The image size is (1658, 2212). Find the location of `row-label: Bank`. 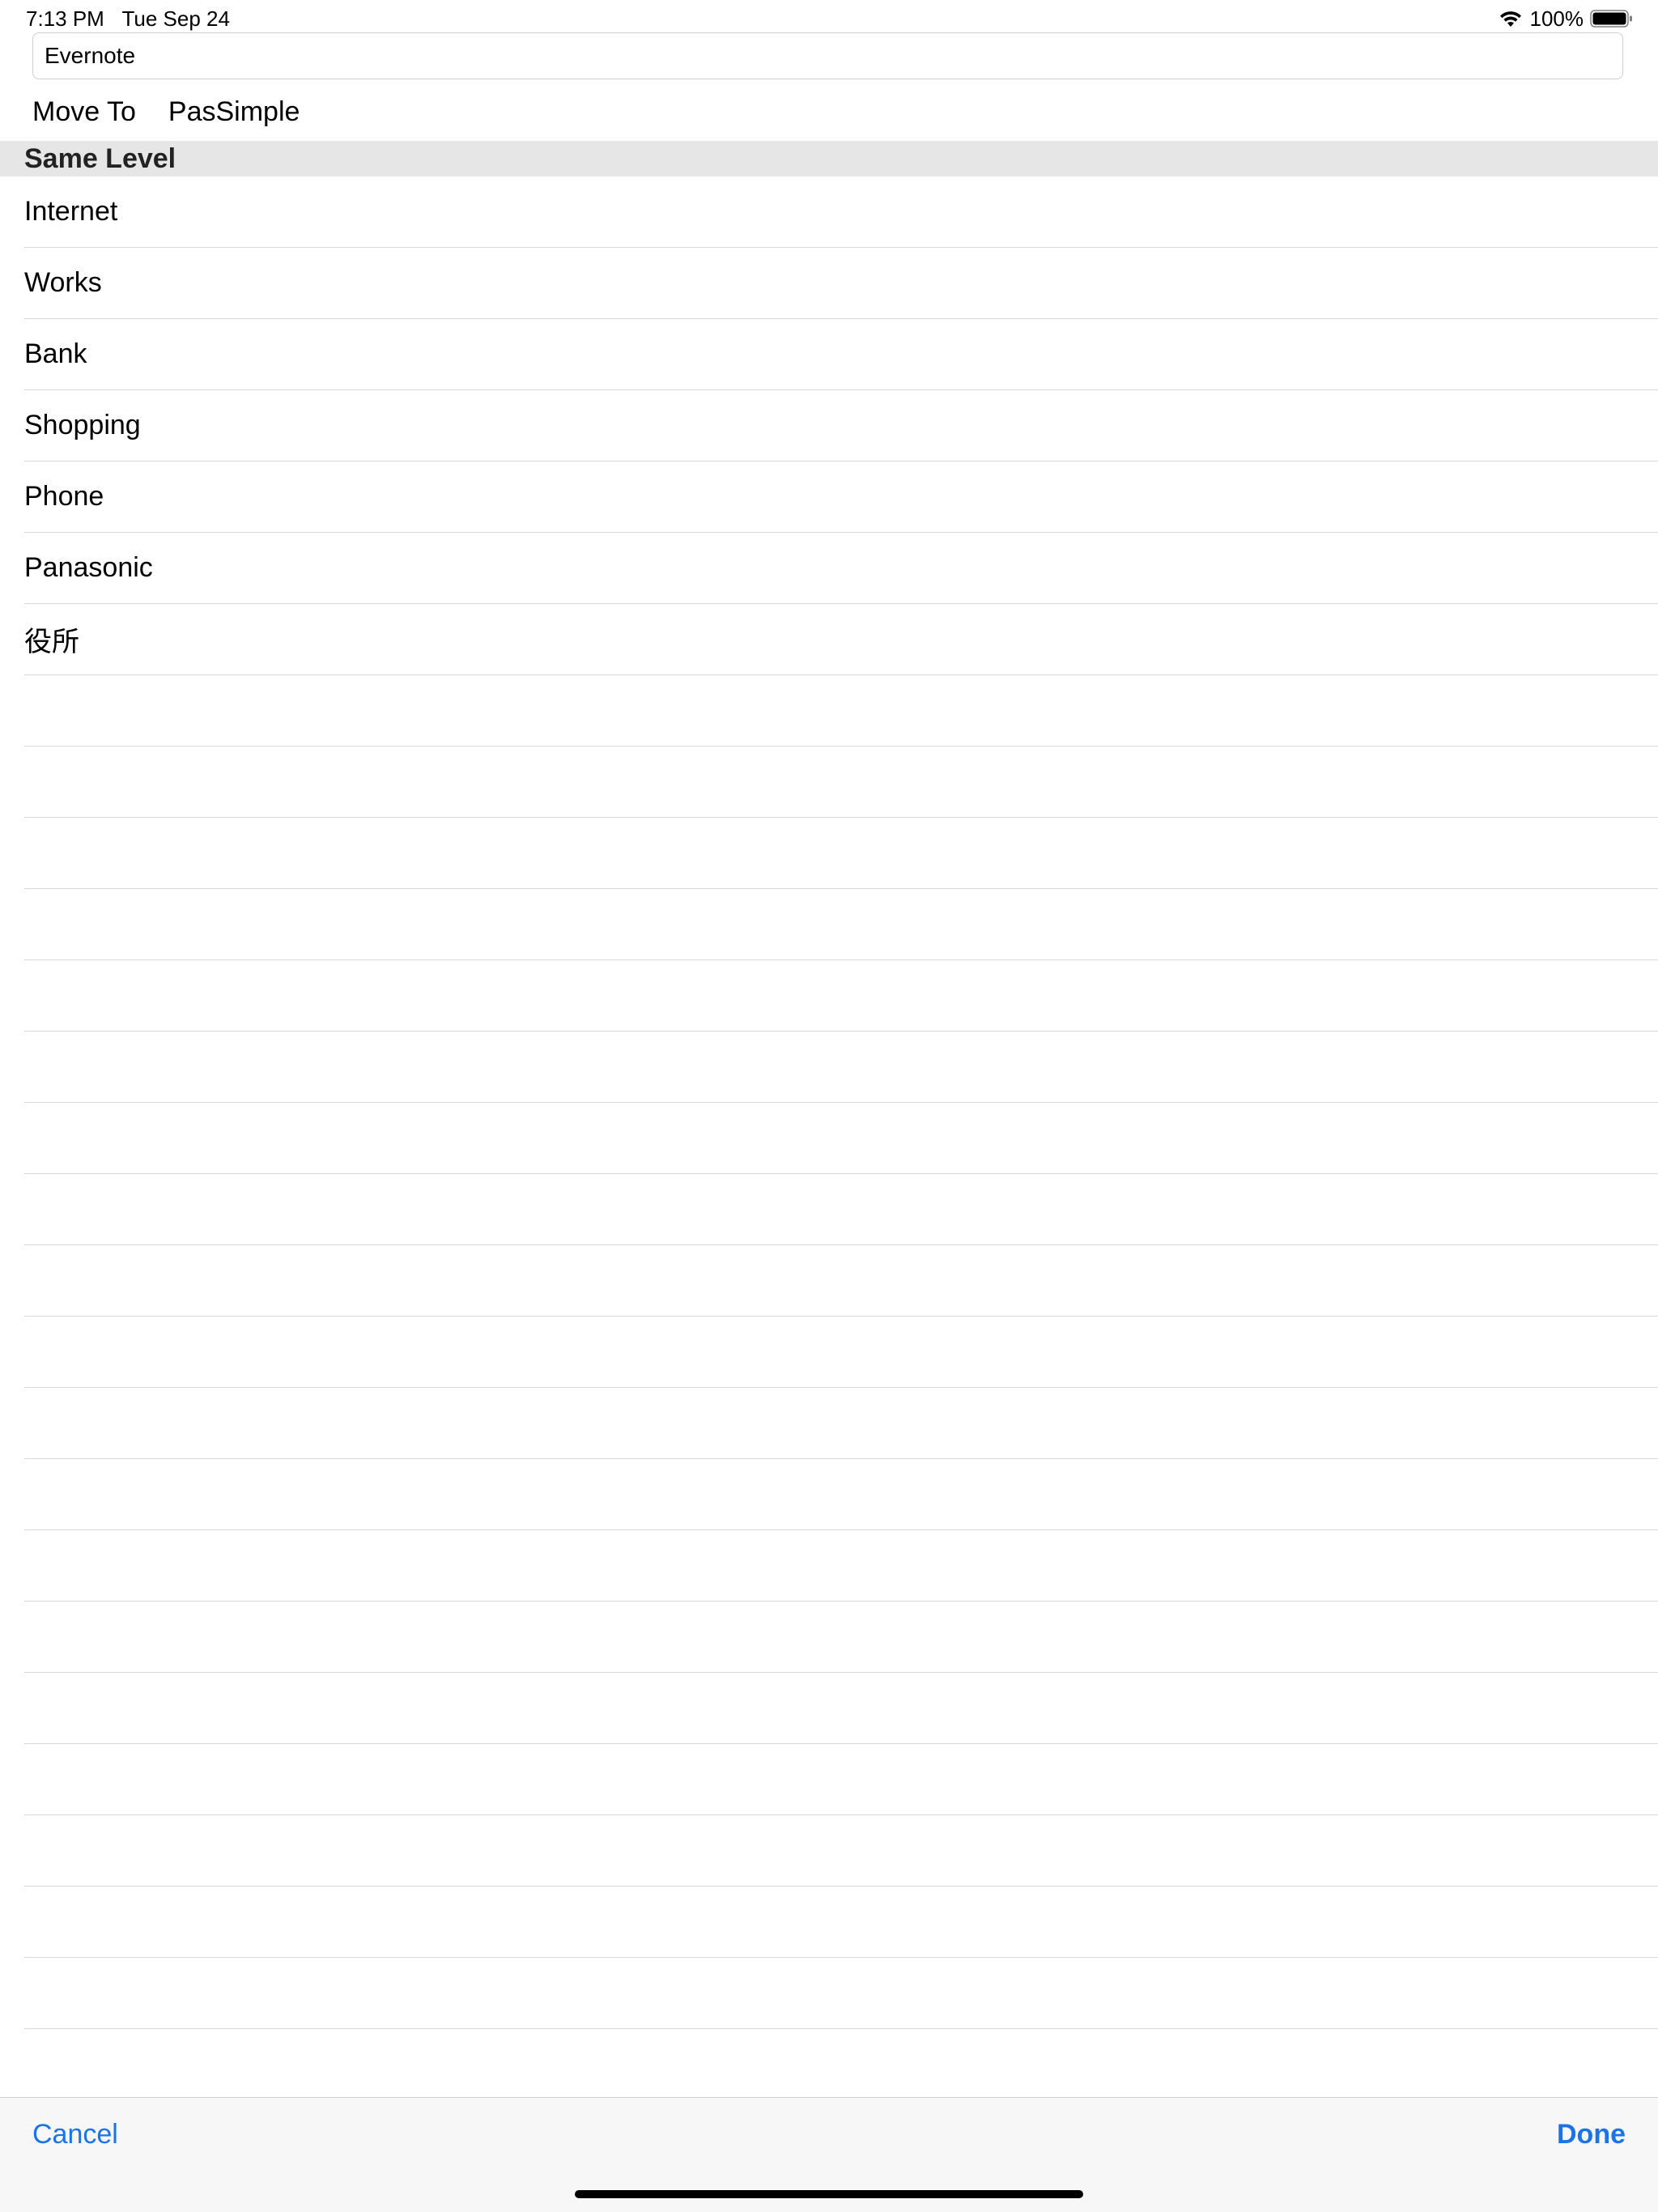

row-label: Bank is located at coordinates (55, 354).